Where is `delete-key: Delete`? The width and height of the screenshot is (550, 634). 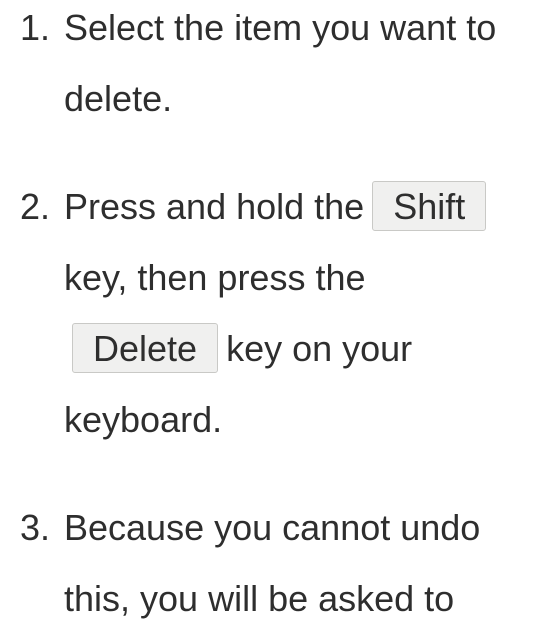
delete-key: Delete is located at coordinates (145, 348).